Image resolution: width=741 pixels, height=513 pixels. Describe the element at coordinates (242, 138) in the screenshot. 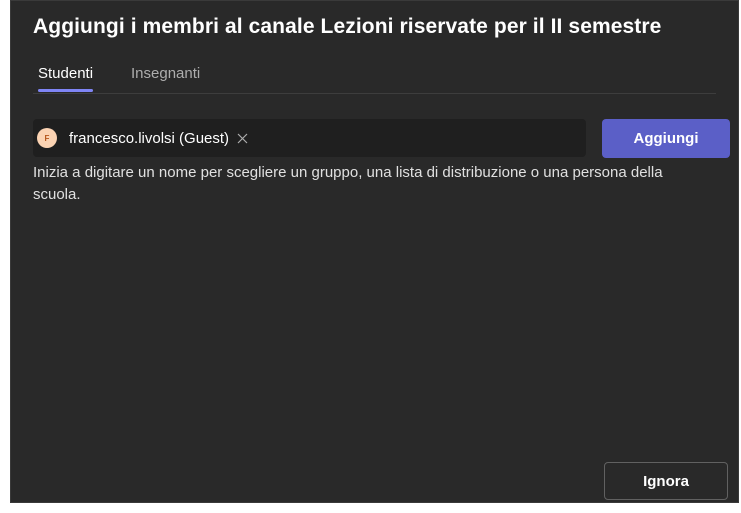

I see `close-icon` at that location.